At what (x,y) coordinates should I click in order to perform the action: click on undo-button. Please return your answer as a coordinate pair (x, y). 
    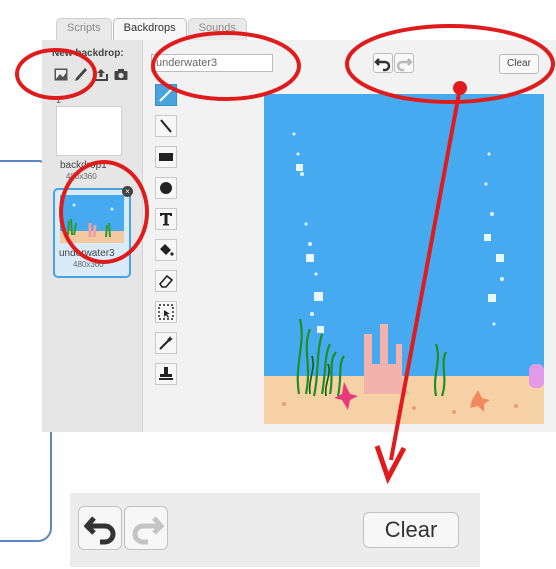
    Looking at the image, I should click on (383, 63).